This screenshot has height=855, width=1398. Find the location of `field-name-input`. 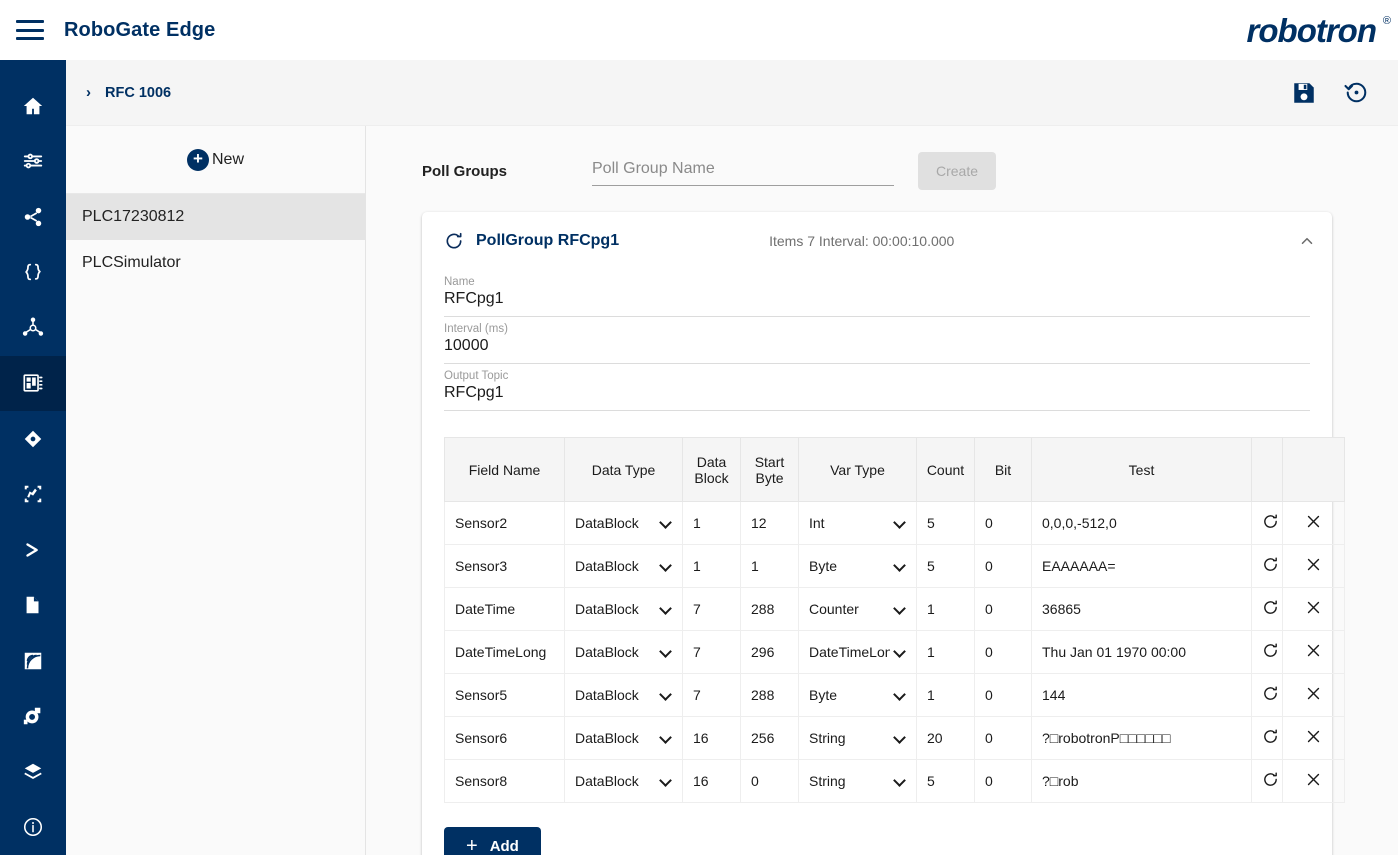

field-name-input is located at coordinates (877, 303).